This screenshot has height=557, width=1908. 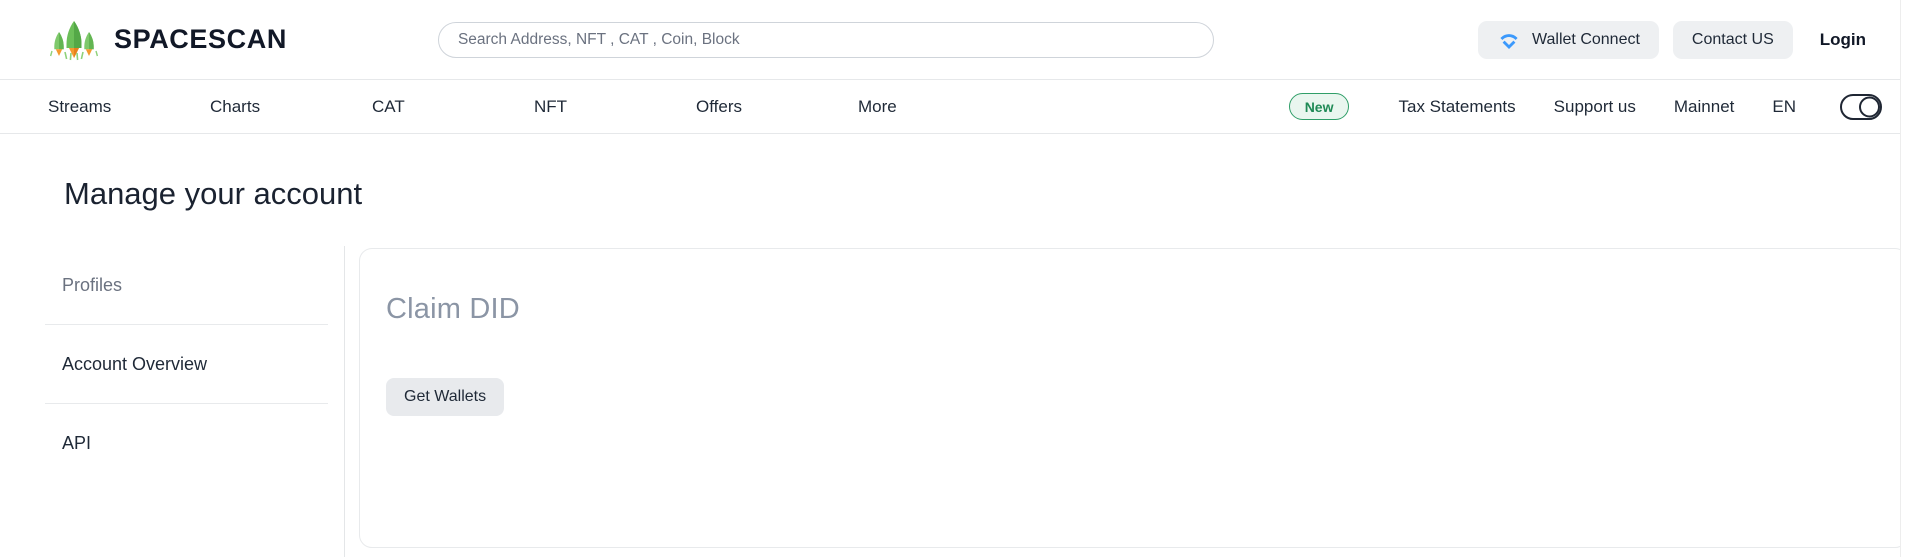 What do you see at coordinates (74, 40) in the screenshot?
I see `rocket-logo-icon` at bounding box center [74, 40].